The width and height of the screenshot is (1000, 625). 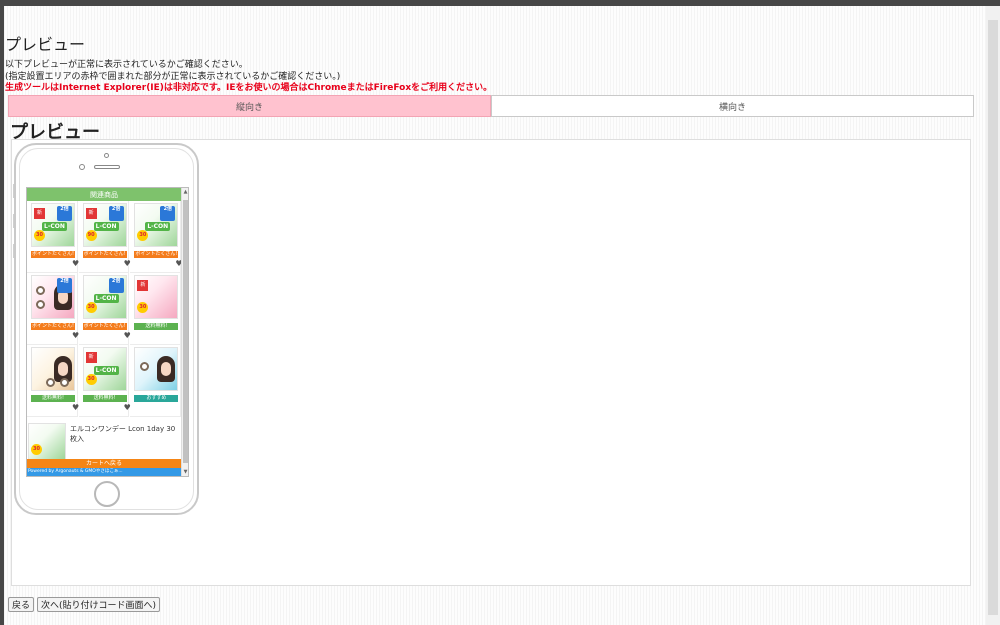 What do you see at coordinates (107, 167) in the screenshot?
I see `phone-speaker-icon` at bounding box center [107, 167].